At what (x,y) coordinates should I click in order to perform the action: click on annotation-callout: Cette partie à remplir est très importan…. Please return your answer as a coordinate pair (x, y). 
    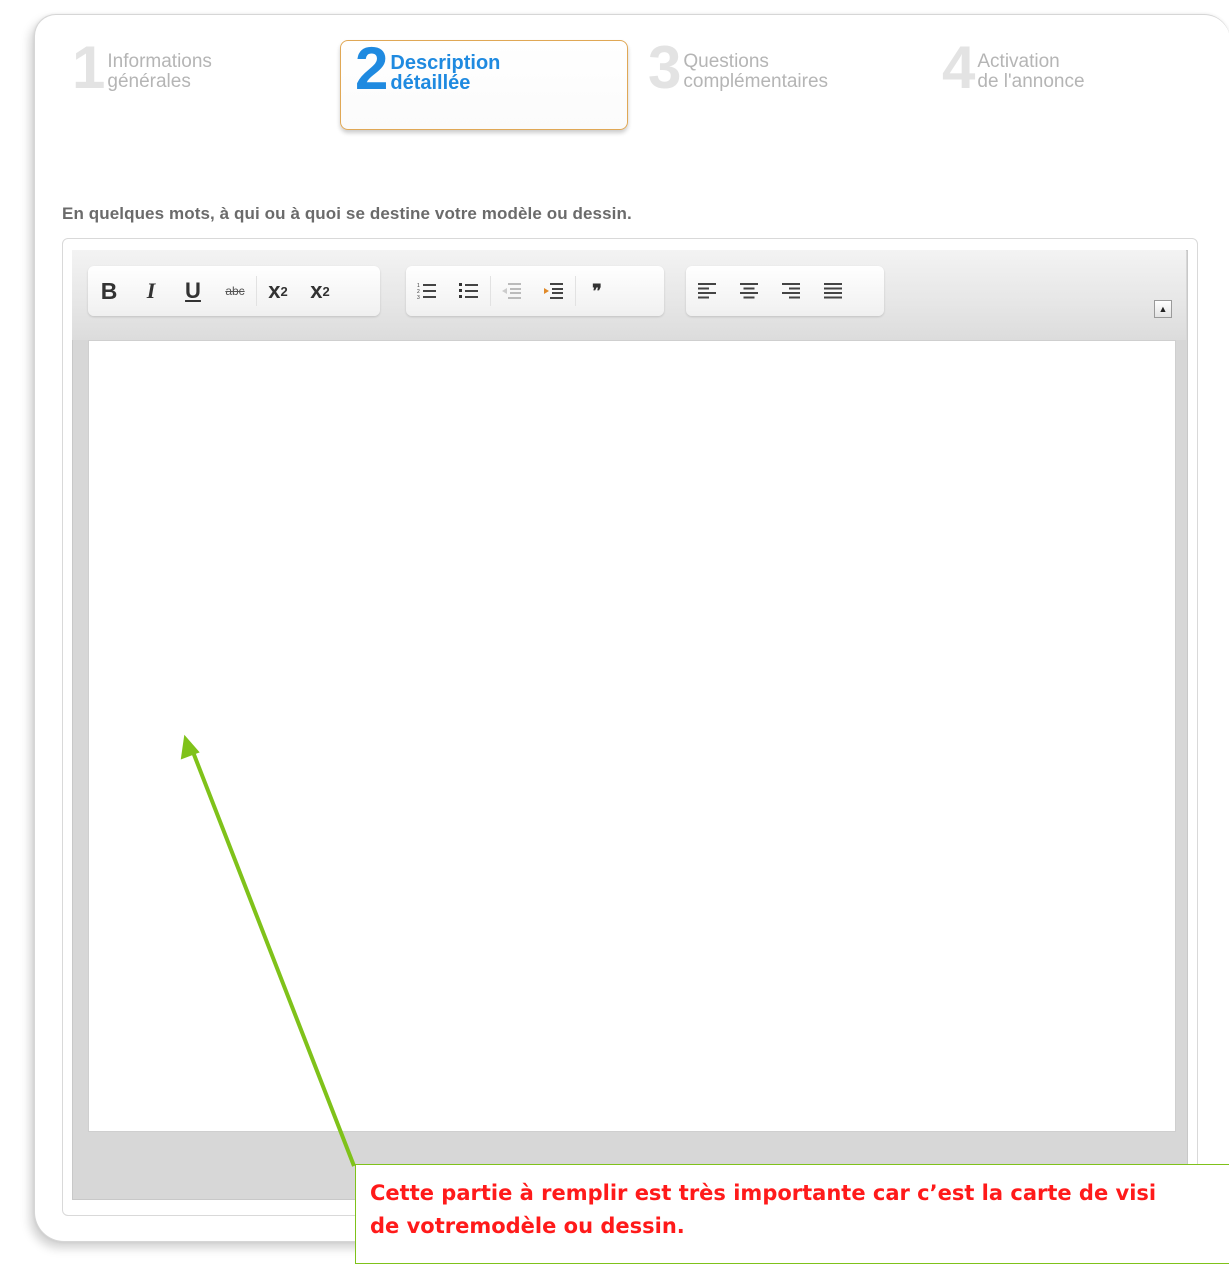
    Looking at the image, I should click on (792, 1214).